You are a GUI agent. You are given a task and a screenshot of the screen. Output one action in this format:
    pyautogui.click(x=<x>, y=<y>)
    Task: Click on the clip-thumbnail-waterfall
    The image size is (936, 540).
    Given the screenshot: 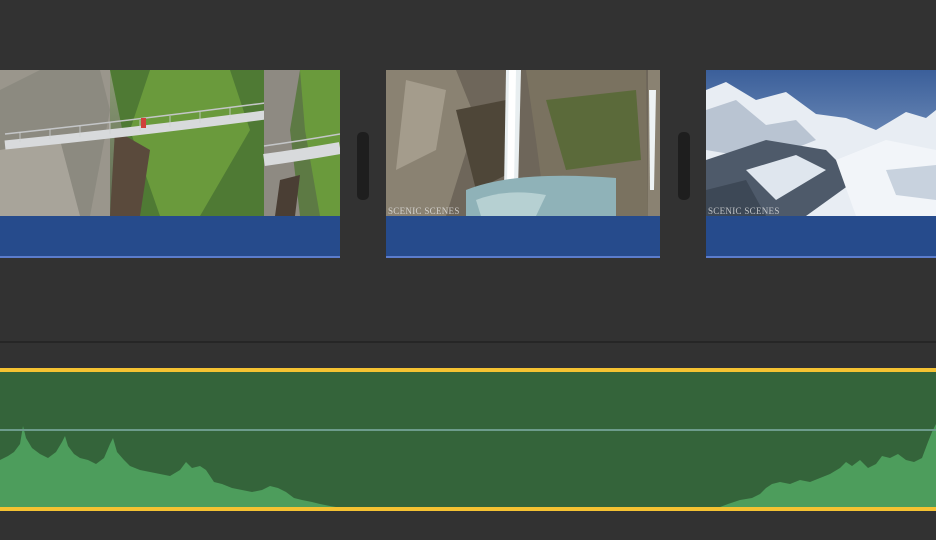 What is the action you would take?
    pyautogui.click(x=523, y=143)
    